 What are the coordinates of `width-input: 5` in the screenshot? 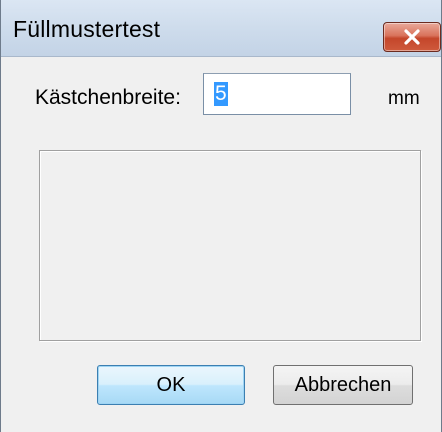 It's located at (277, 94).